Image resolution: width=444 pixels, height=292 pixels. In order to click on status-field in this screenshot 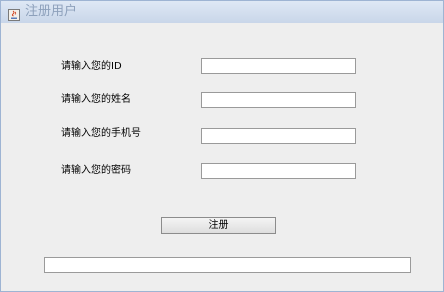, I will do `click(227, 265)`.